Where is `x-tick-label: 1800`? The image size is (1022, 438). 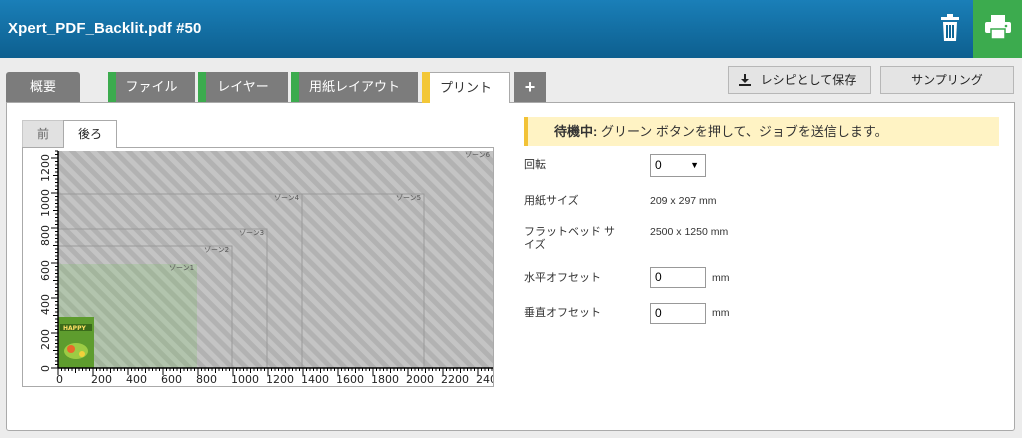 x-tick-label: 1800 is located at coordinates (385, 379).